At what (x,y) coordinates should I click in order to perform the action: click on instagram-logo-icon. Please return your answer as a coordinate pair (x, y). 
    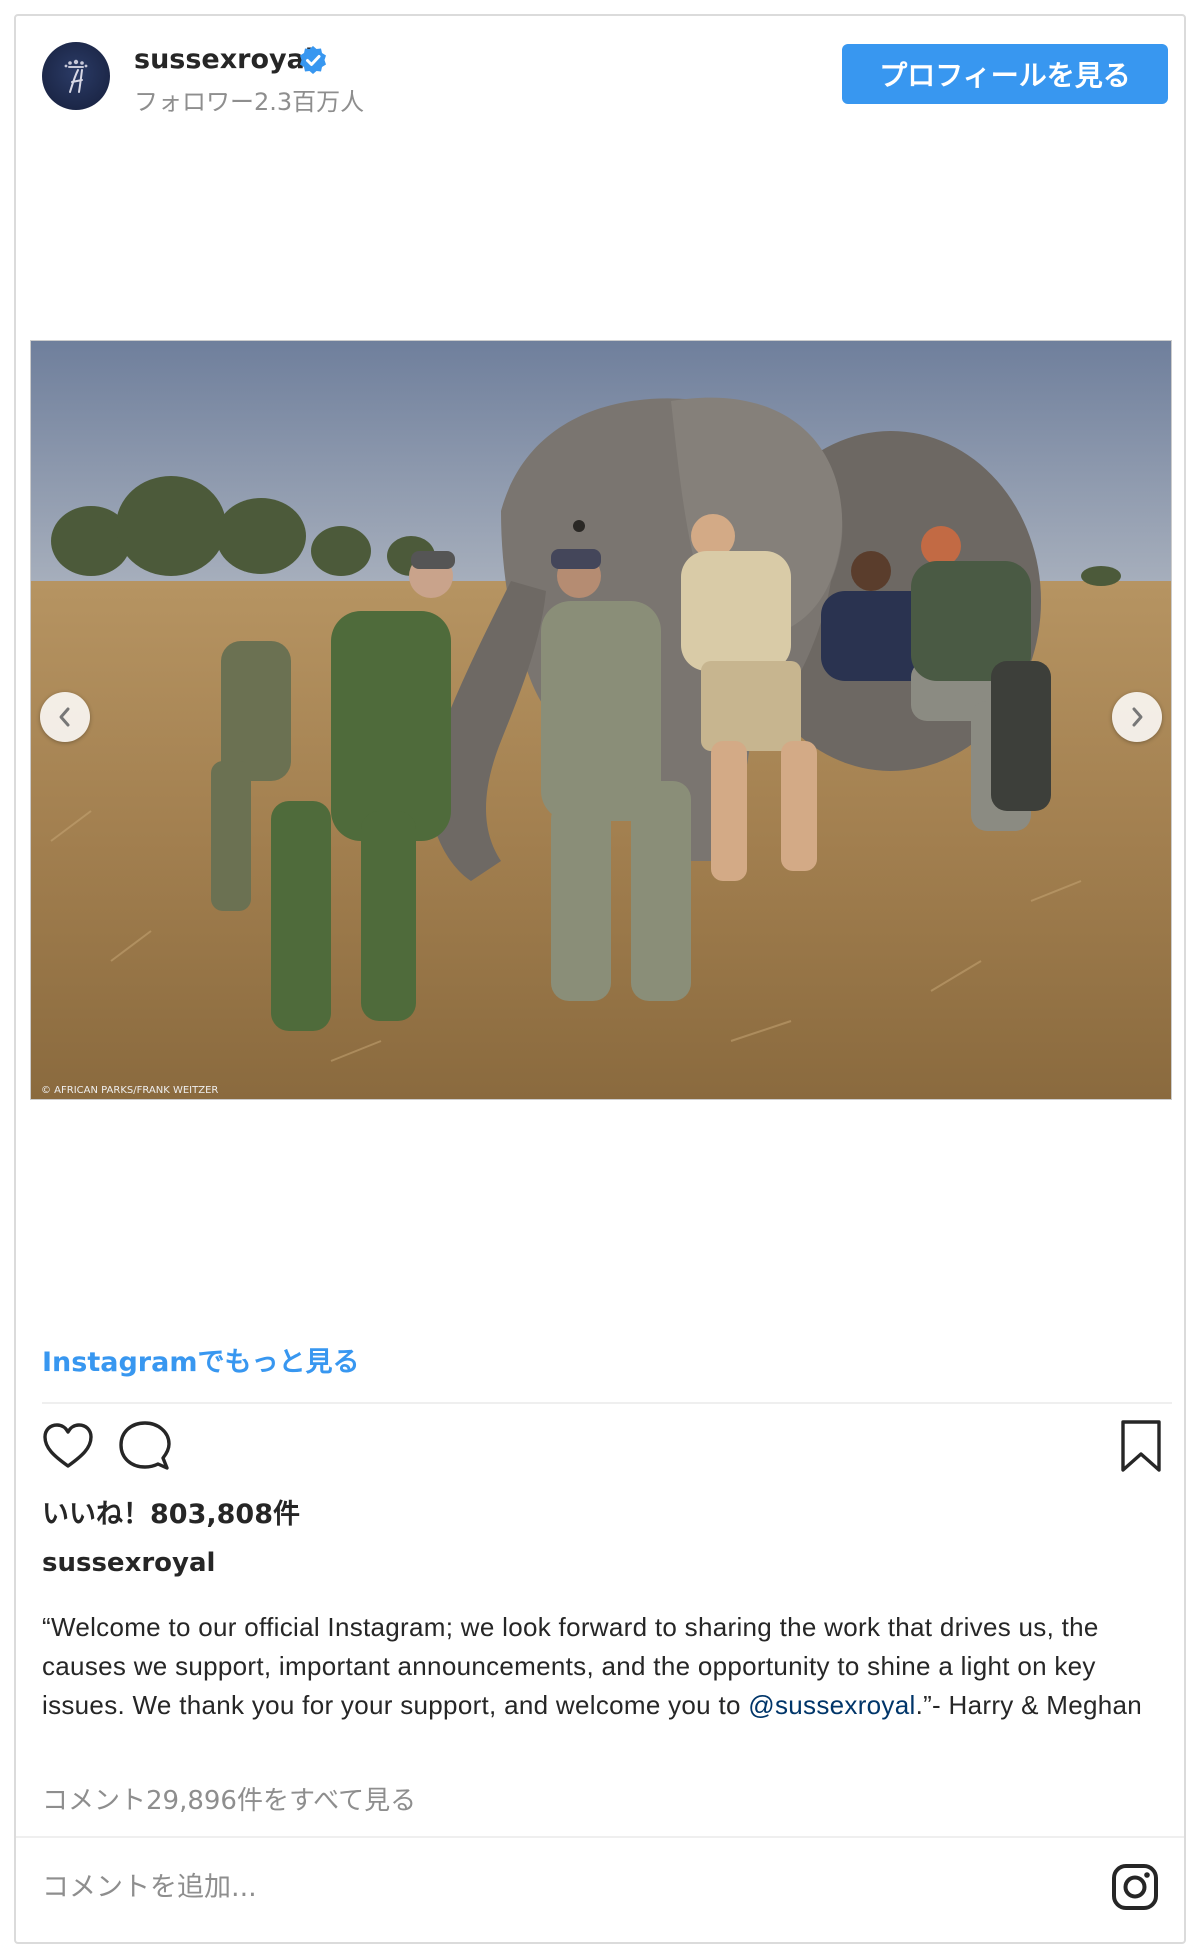
    Looking at the image, I should click on (1135, 1887).